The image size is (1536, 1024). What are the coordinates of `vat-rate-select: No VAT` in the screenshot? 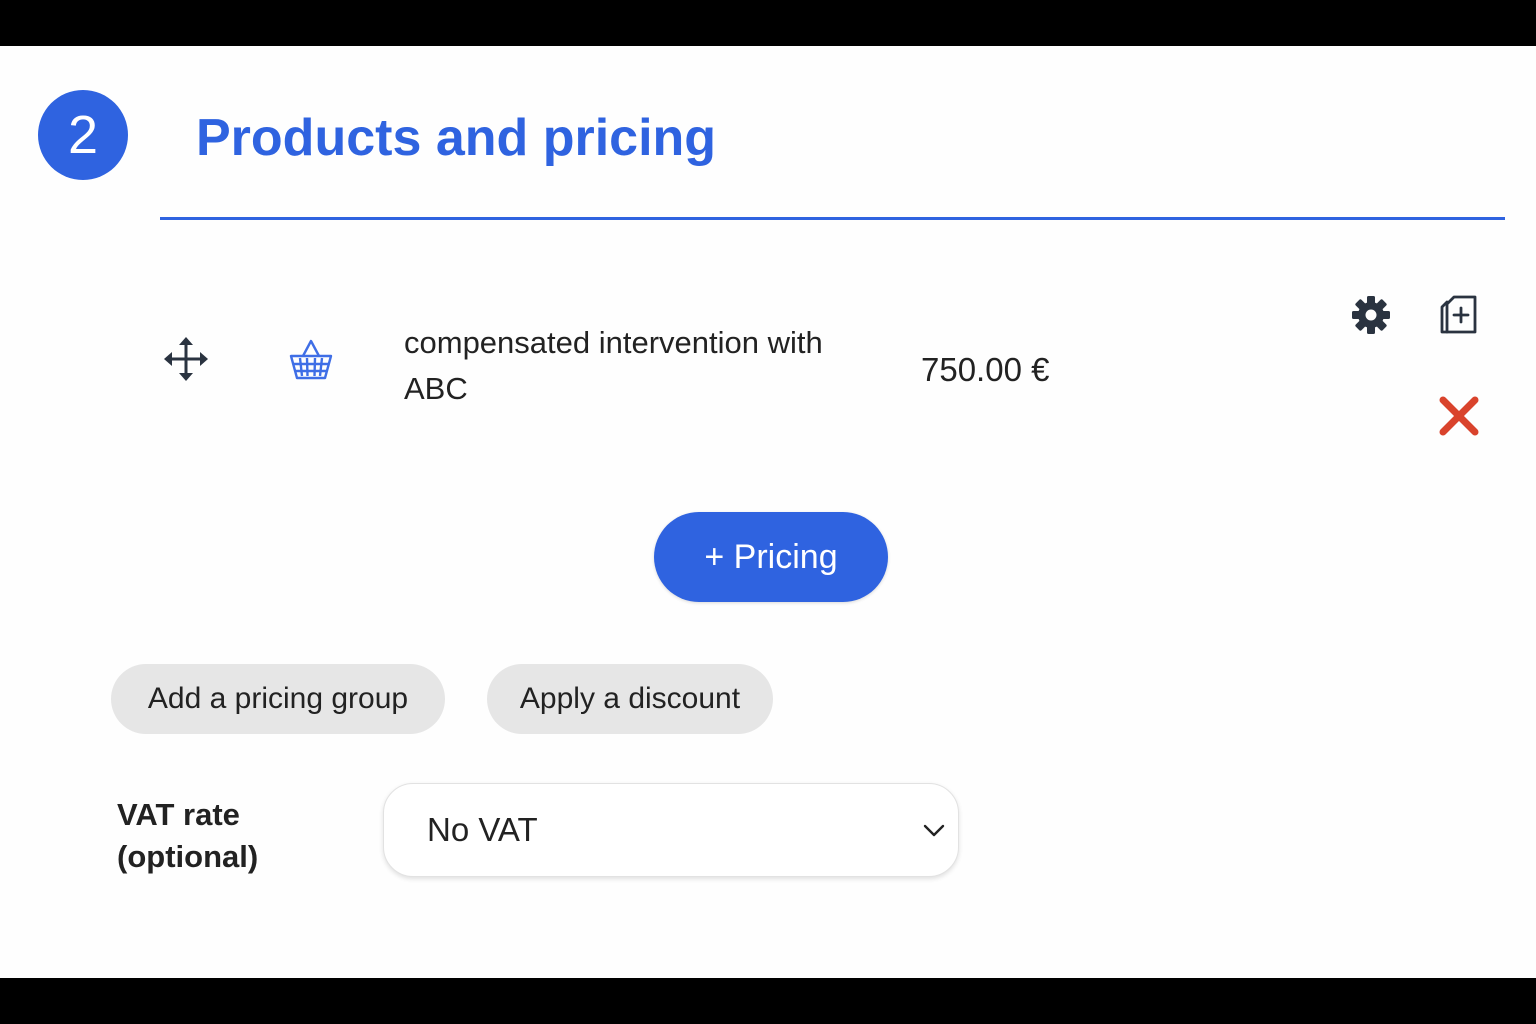 It's located at (671, 830).